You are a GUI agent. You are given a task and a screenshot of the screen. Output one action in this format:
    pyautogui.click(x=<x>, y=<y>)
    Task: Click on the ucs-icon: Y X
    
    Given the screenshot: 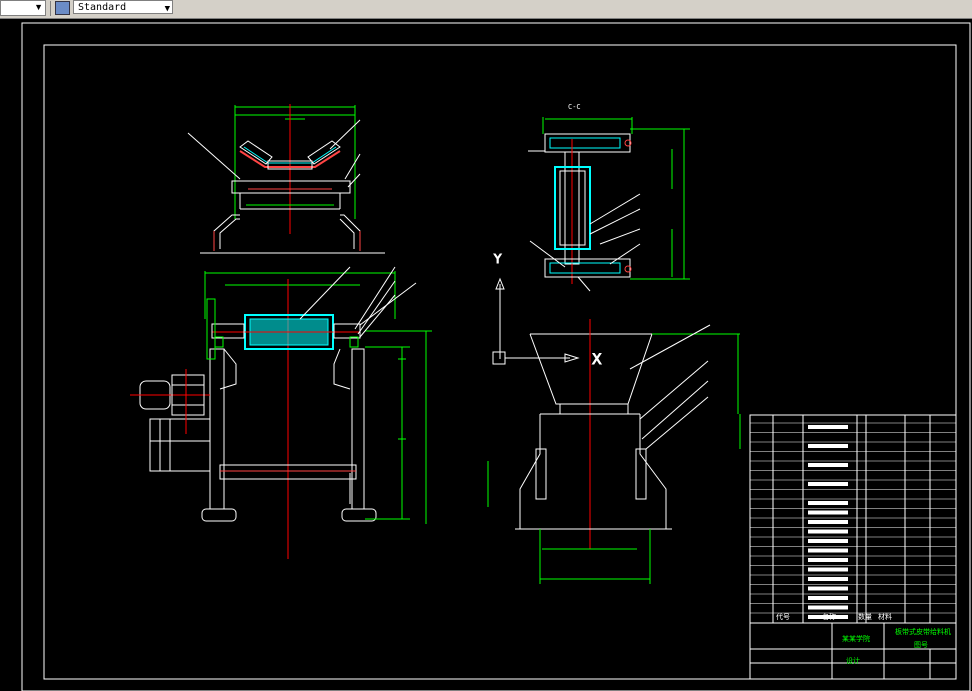 What is the action you would take?
    pyautogui.click(x=547, y=310)
    